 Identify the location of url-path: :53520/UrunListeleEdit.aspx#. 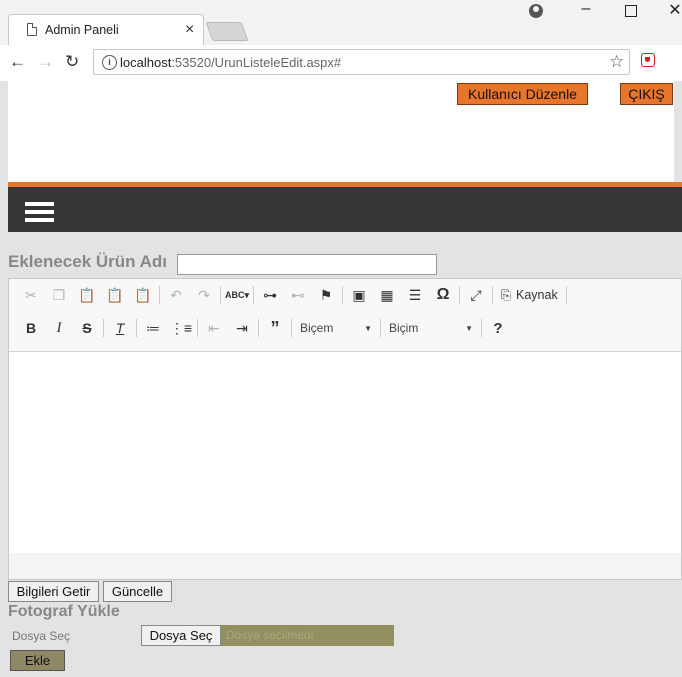
(256, 62).